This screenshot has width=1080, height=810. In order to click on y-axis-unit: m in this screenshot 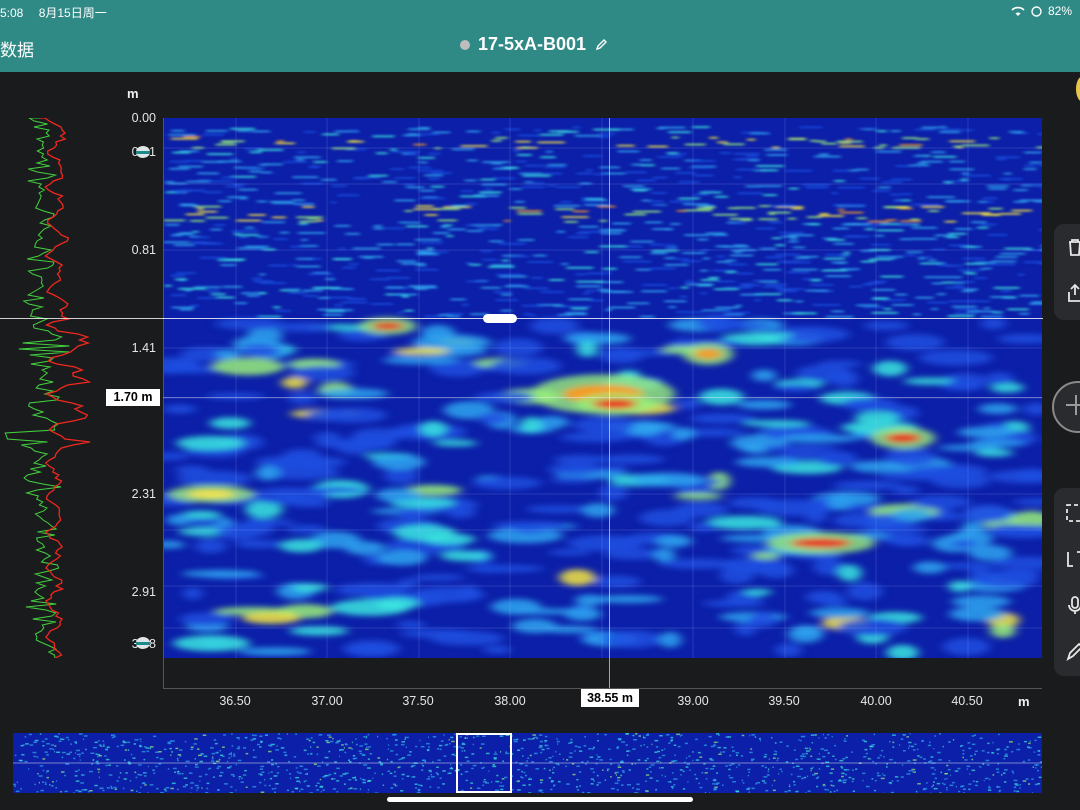, I will do `click(133, 93)`.